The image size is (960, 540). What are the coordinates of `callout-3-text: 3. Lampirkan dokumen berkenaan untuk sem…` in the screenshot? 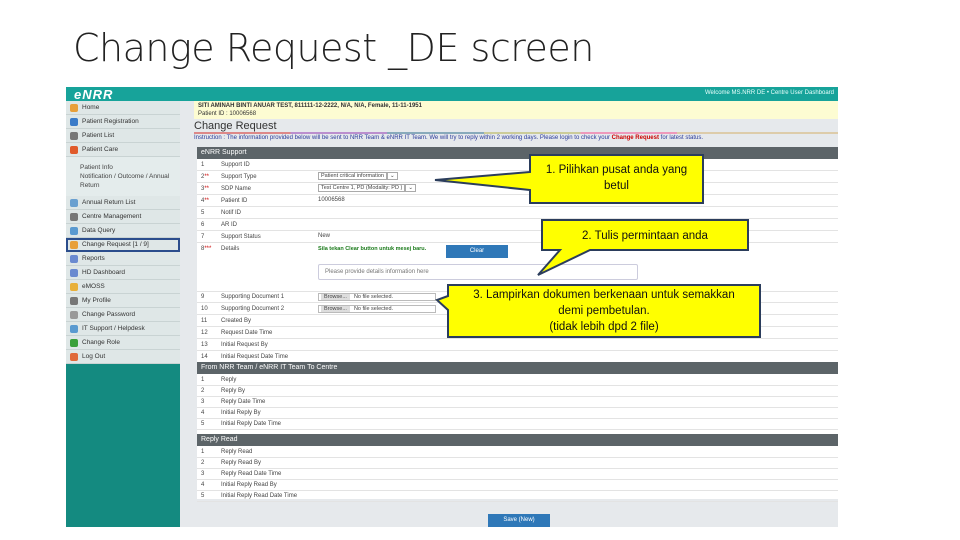 It's located at (604, 311).